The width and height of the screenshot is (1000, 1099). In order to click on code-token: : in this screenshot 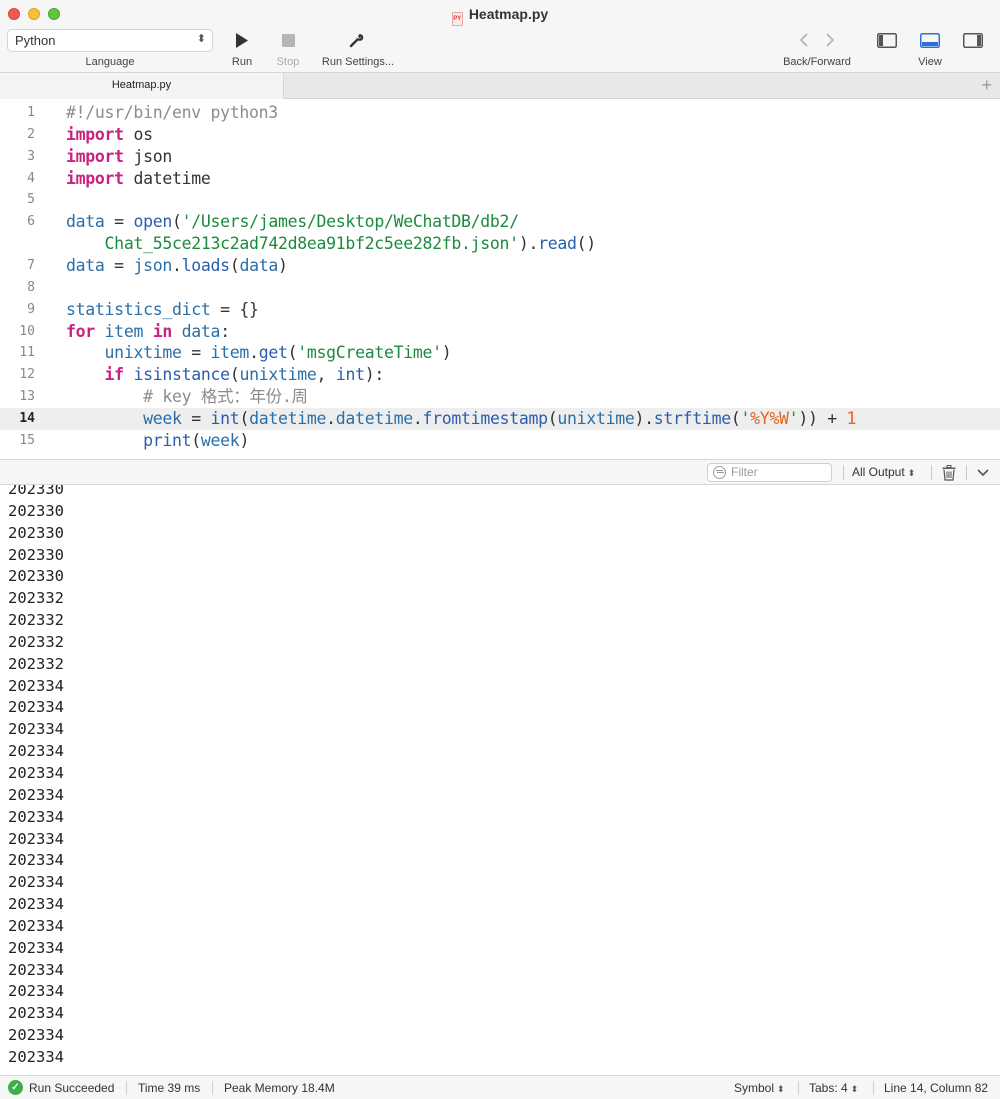, I will do `click(225, 331)`.